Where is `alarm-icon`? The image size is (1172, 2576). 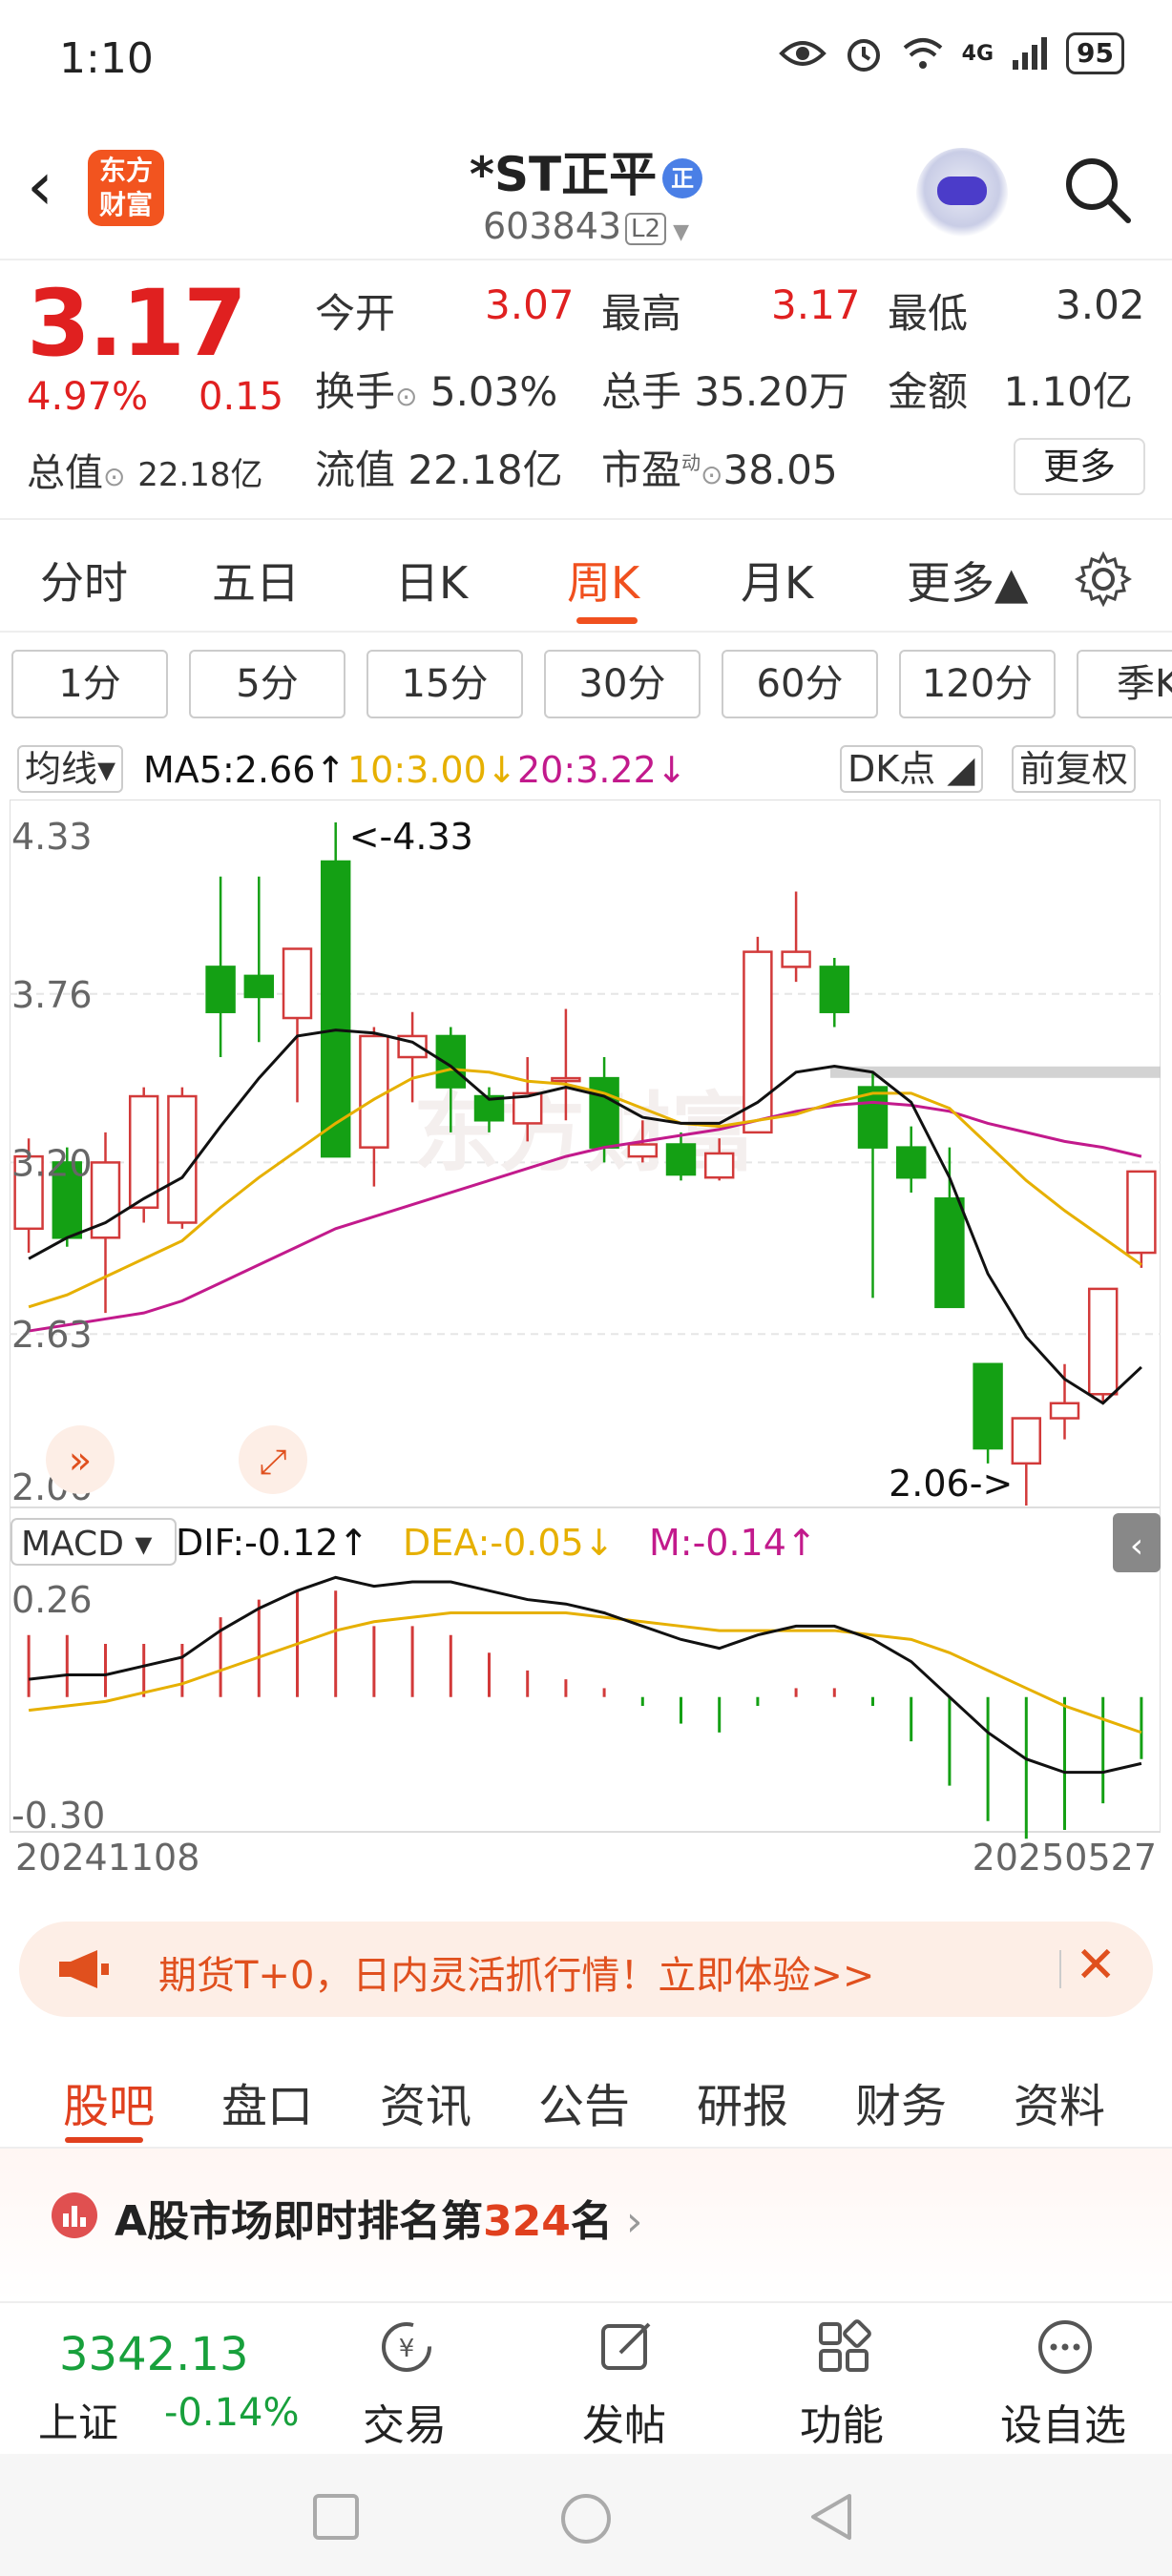 alarm-icon is located at coordinates (863, 55).